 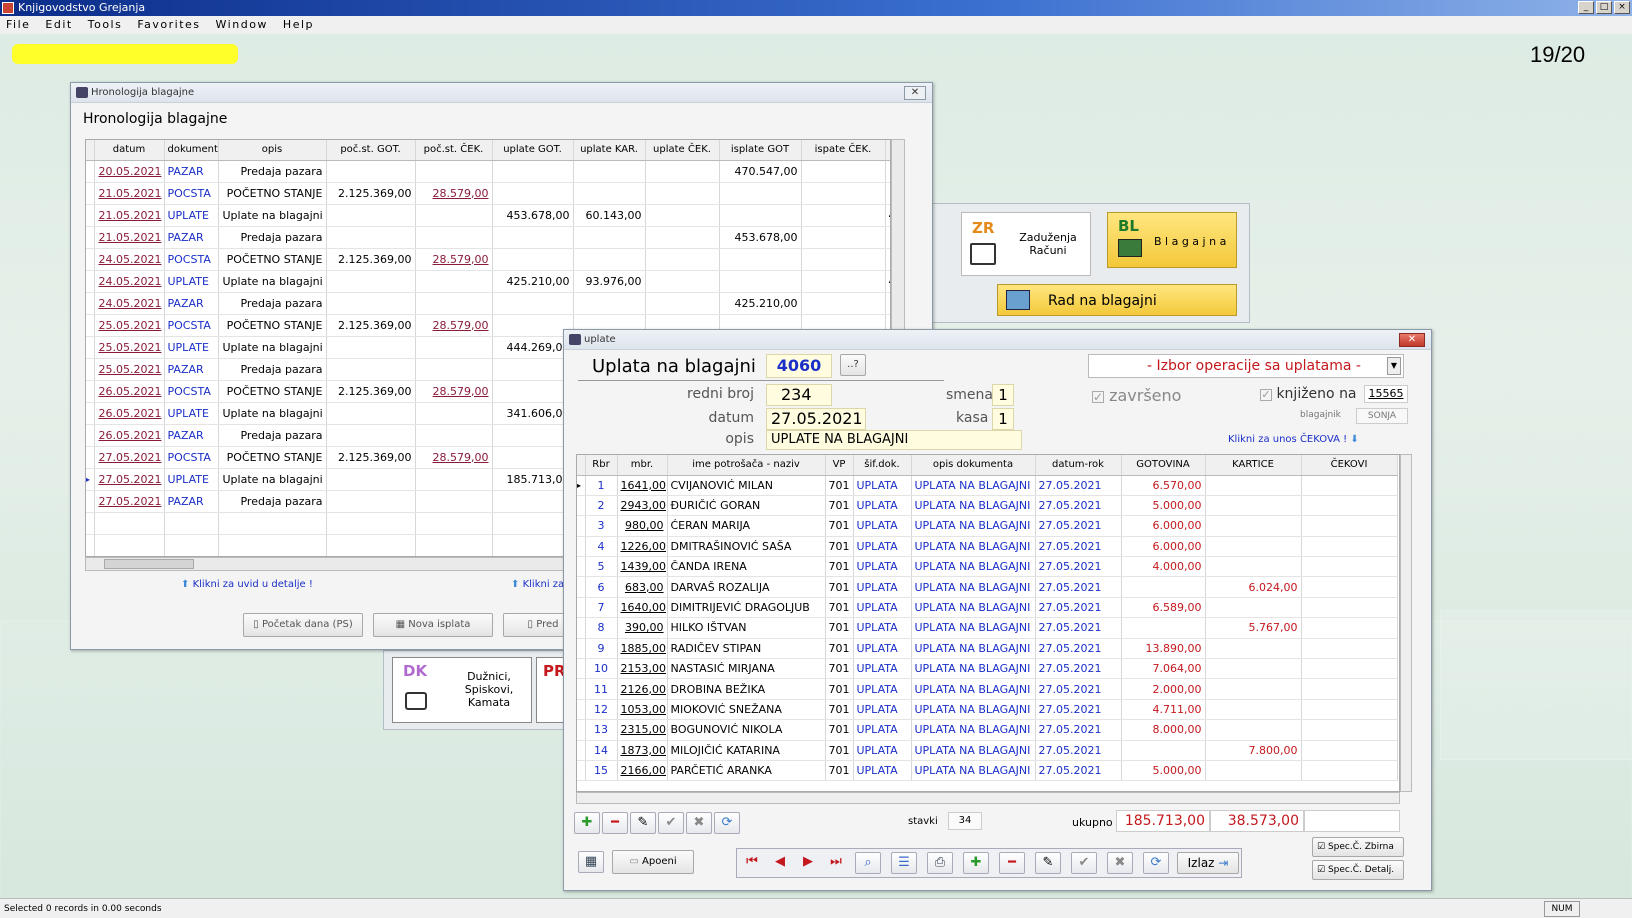 What do you see at coordinates (18, 24) in the screenshot?
I see `menu-file: File` at bounding box center [18, 24].